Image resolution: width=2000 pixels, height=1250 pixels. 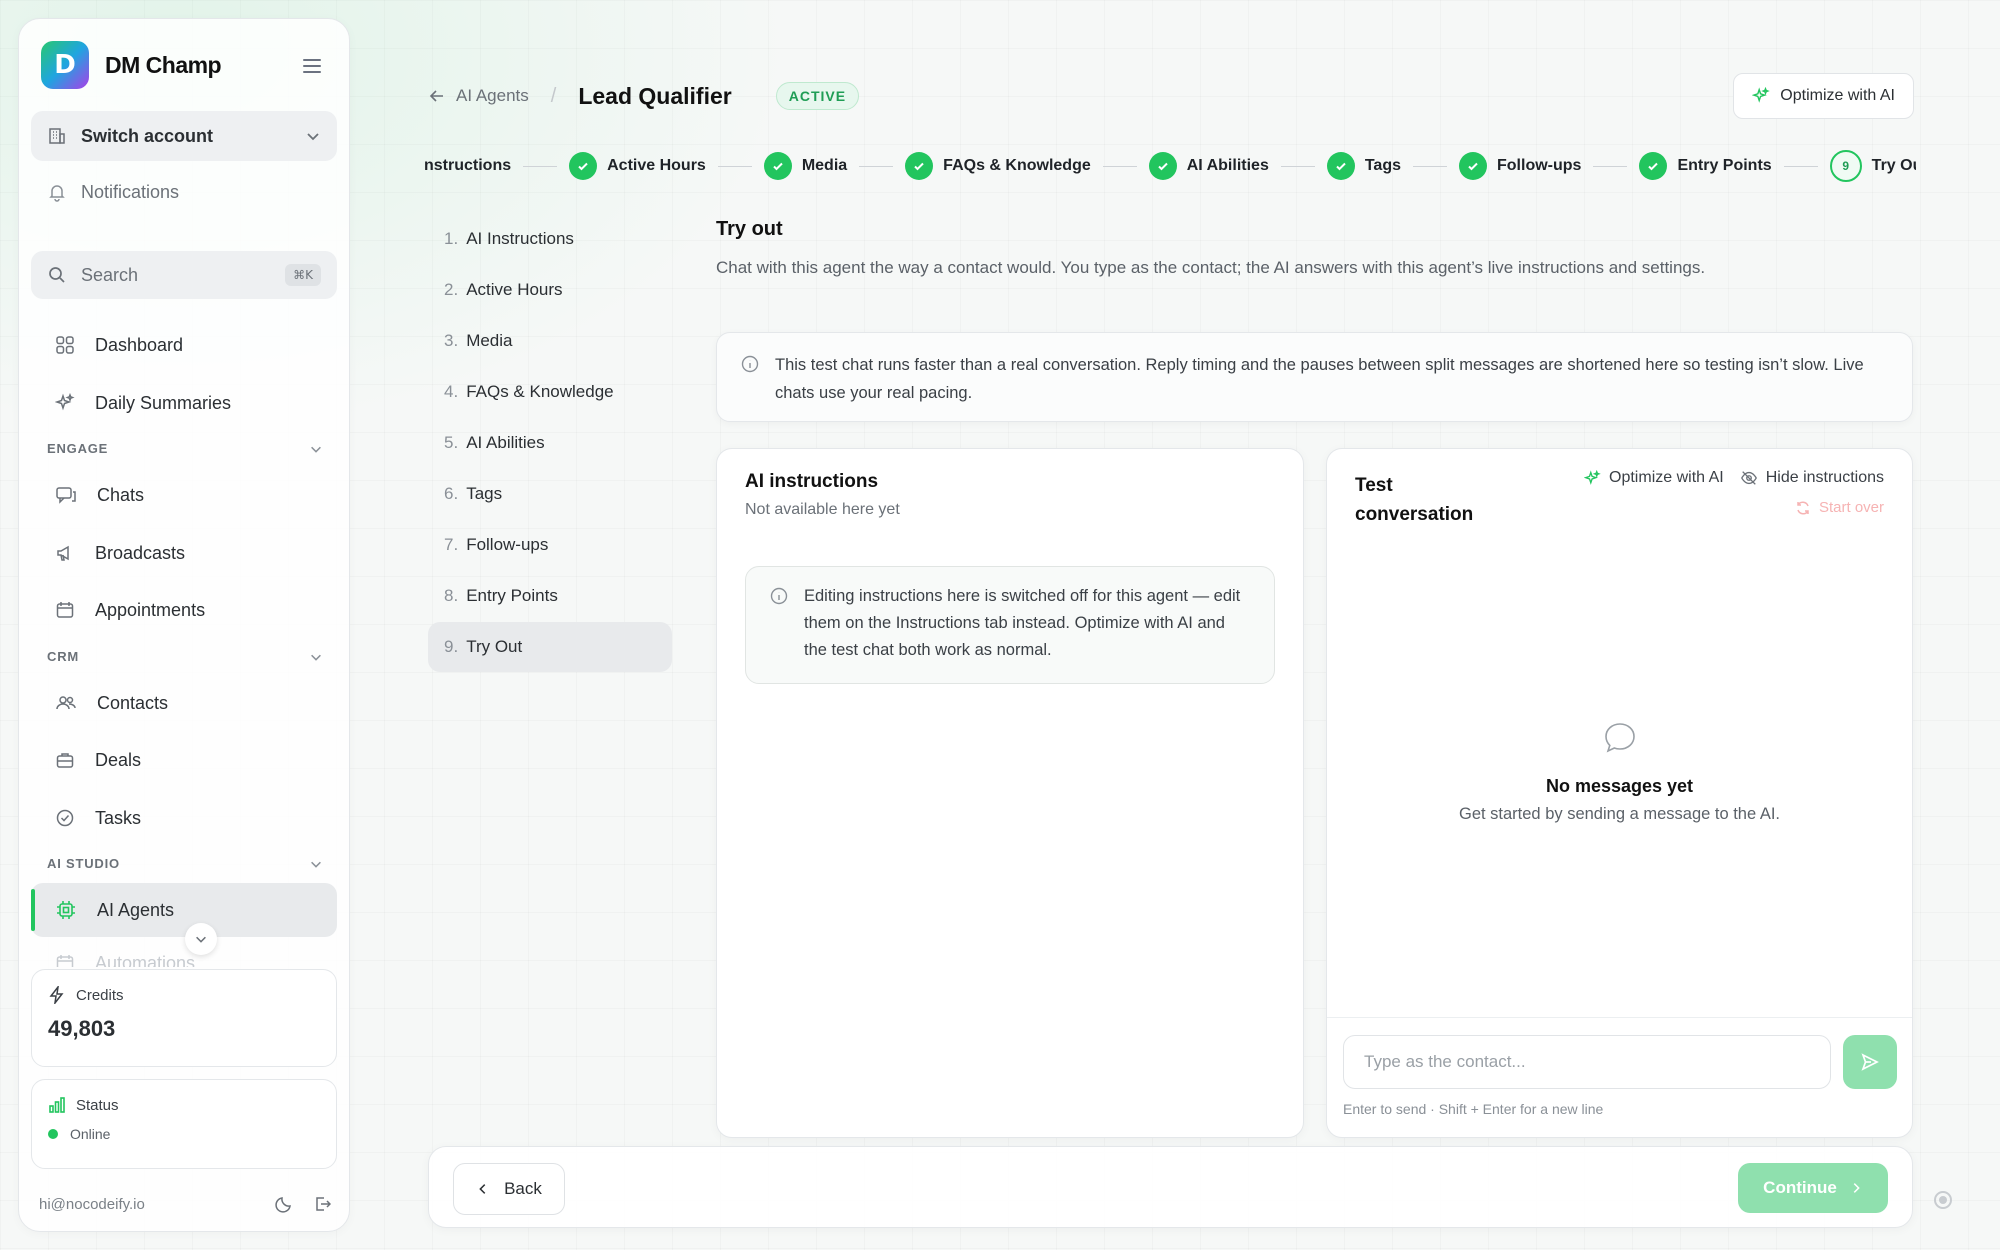 I want to click on back-button: Back, so click(x=509, y=1189).